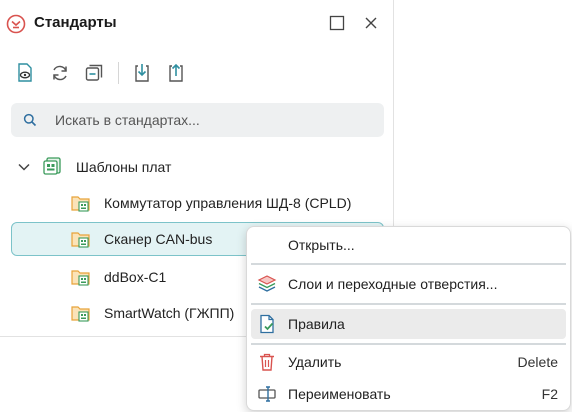 The height and width of the screenshot is (412, 572). Describe the element at coordinates (197, 23) in the screenshot. I see `panel-titlebar: Стандарты` at that location.